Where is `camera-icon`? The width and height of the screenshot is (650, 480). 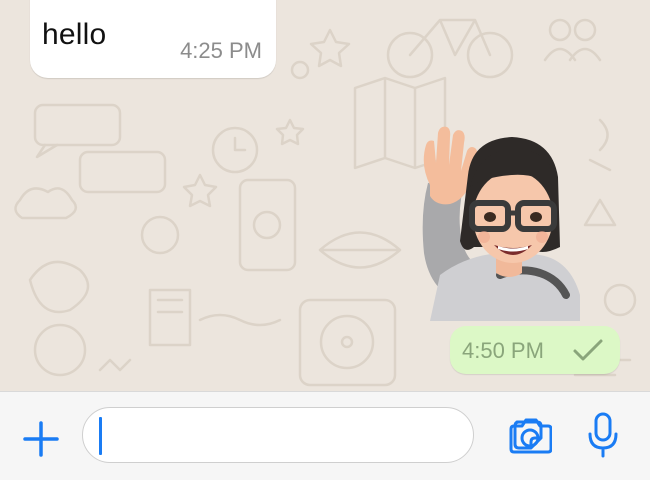
camera-icon is located at coordinates (530, 436).